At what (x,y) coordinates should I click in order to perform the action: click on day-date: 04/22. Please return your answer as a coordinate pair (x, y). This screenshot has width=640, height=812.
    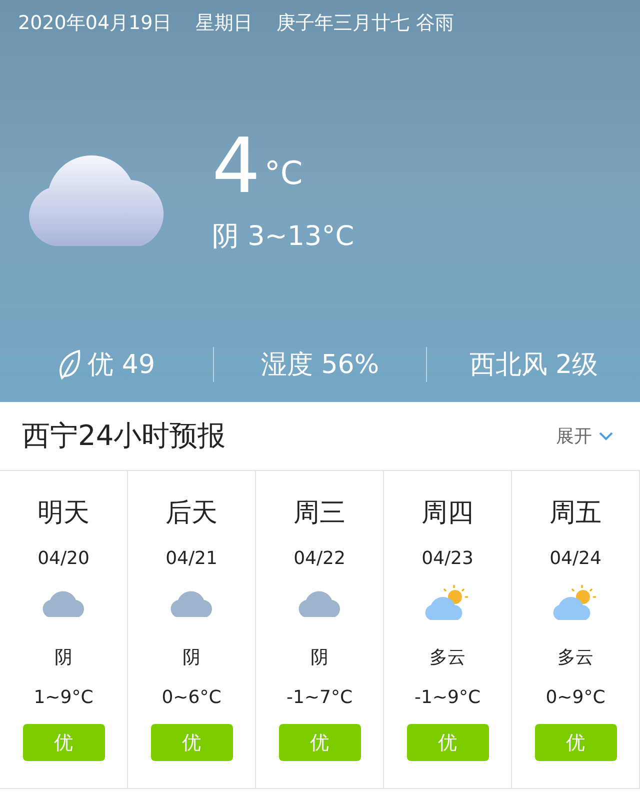
    Looking at the image, I should click on (320, 558).